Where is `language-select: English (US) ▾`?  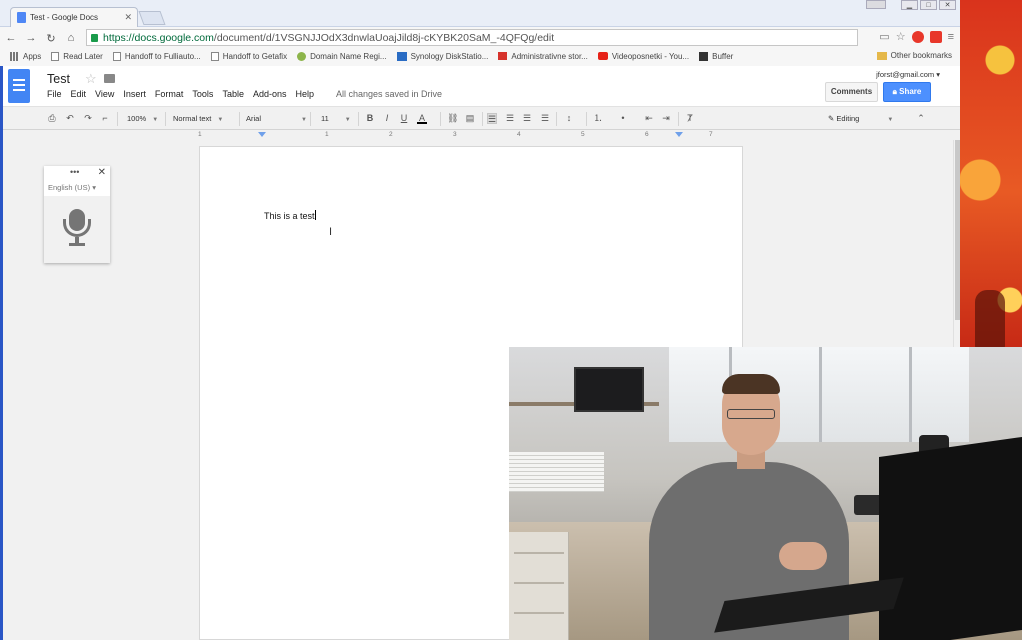 language-select: English (US) ▾ is located at coordinates (72, 187).